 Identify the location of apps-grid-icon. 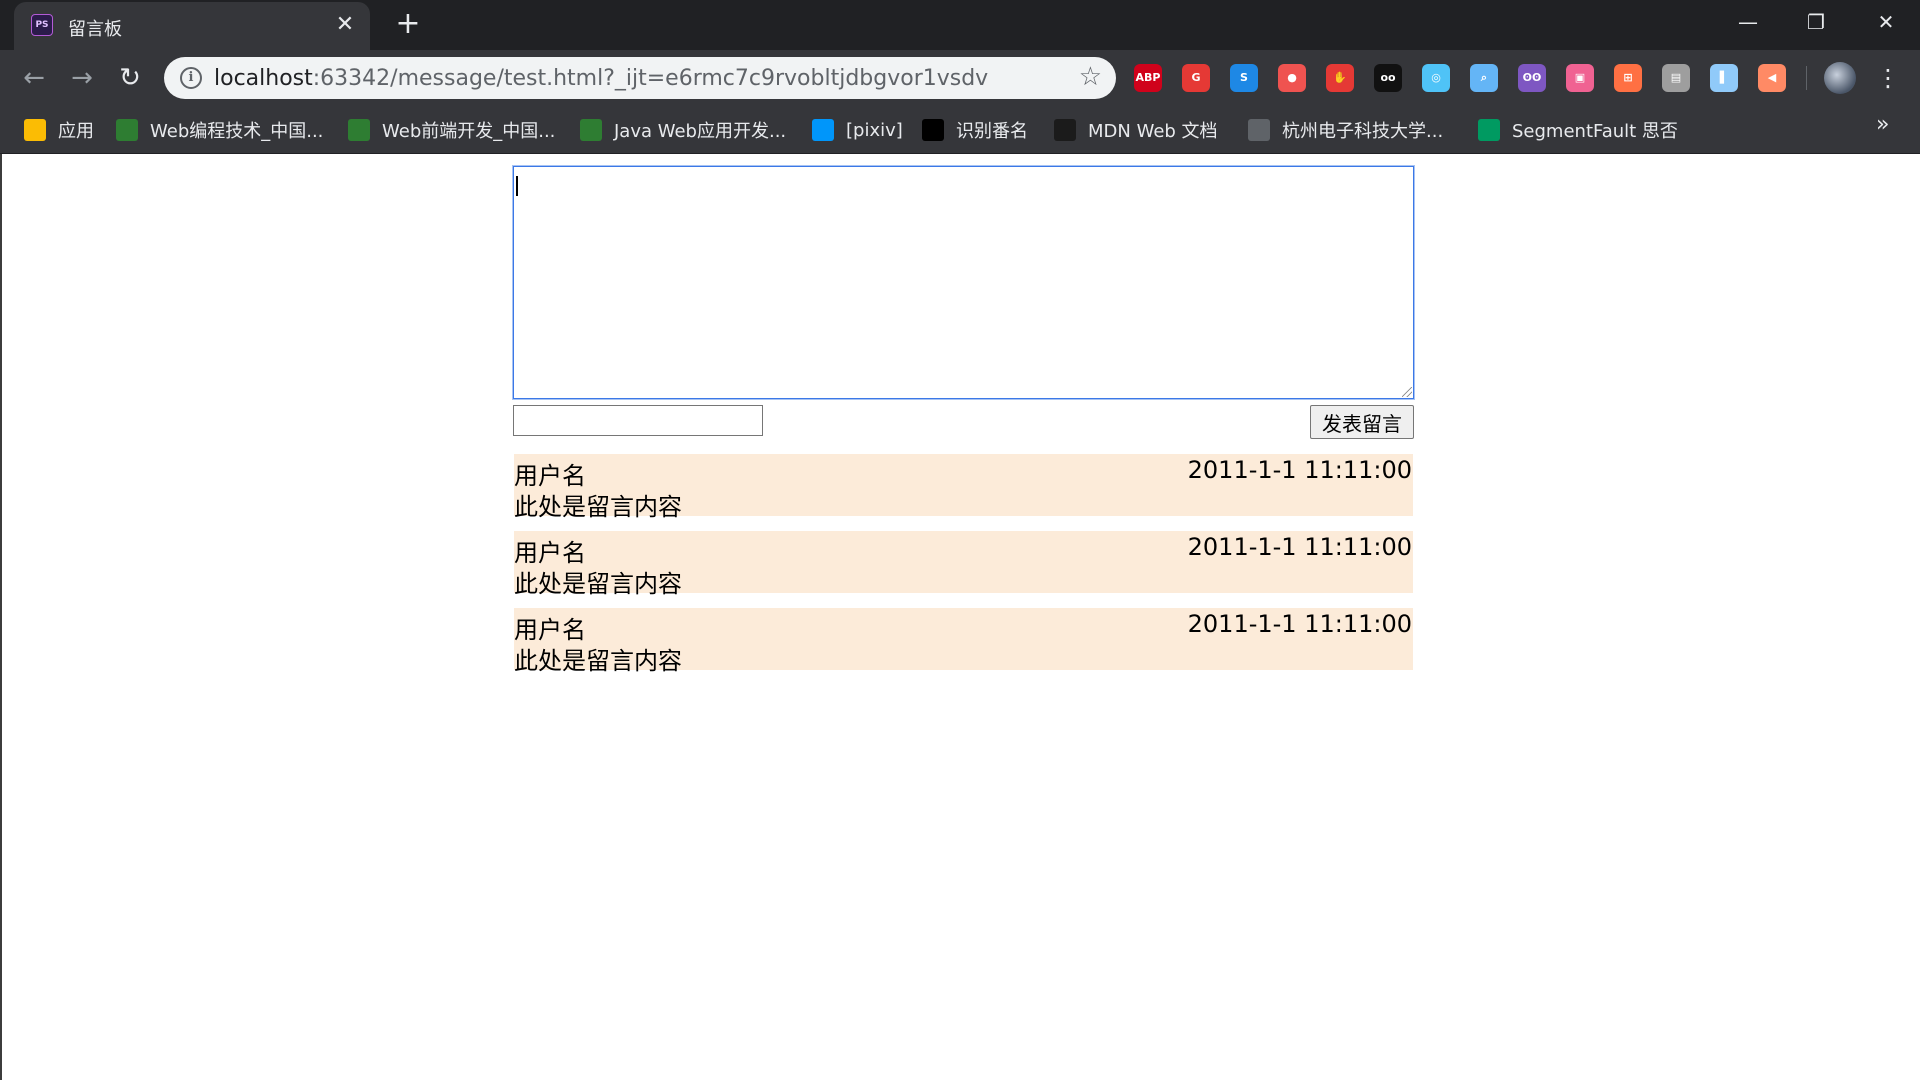
(35, 130).